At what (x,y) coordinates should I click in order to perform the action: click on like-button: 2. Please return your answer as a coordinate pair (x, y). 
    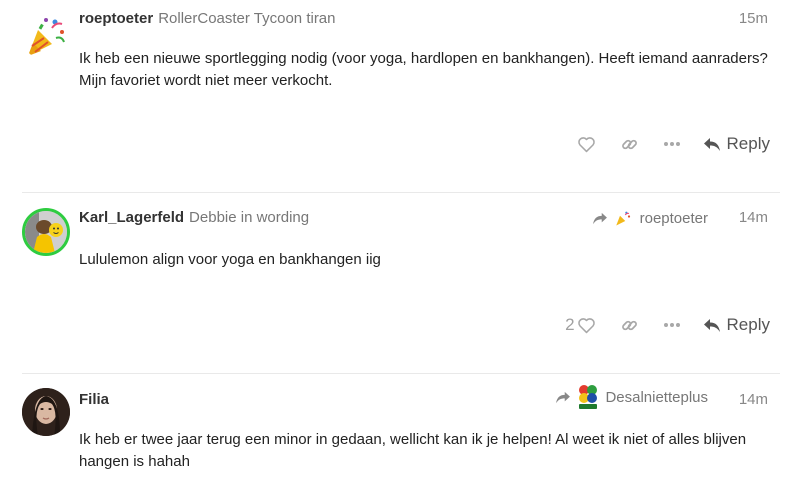
    Looking at the image, I should click on (580, 325).